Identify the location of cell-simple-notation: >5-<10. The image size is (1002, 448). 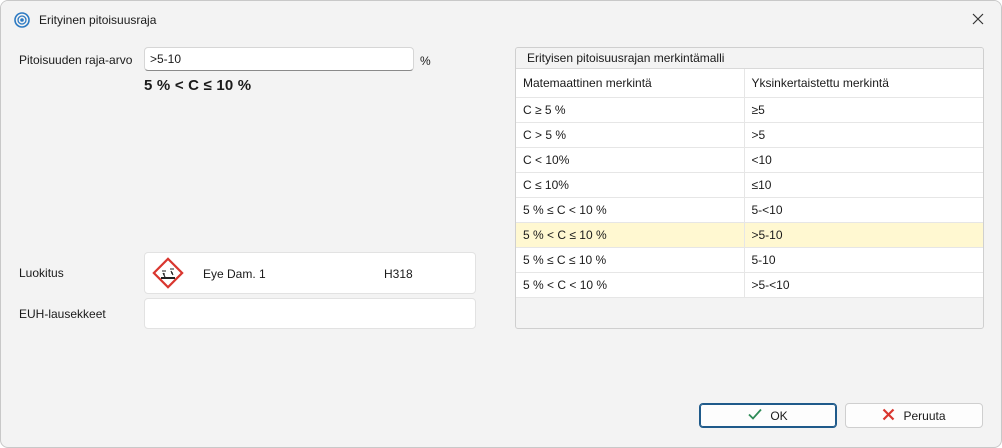
(863, 285).